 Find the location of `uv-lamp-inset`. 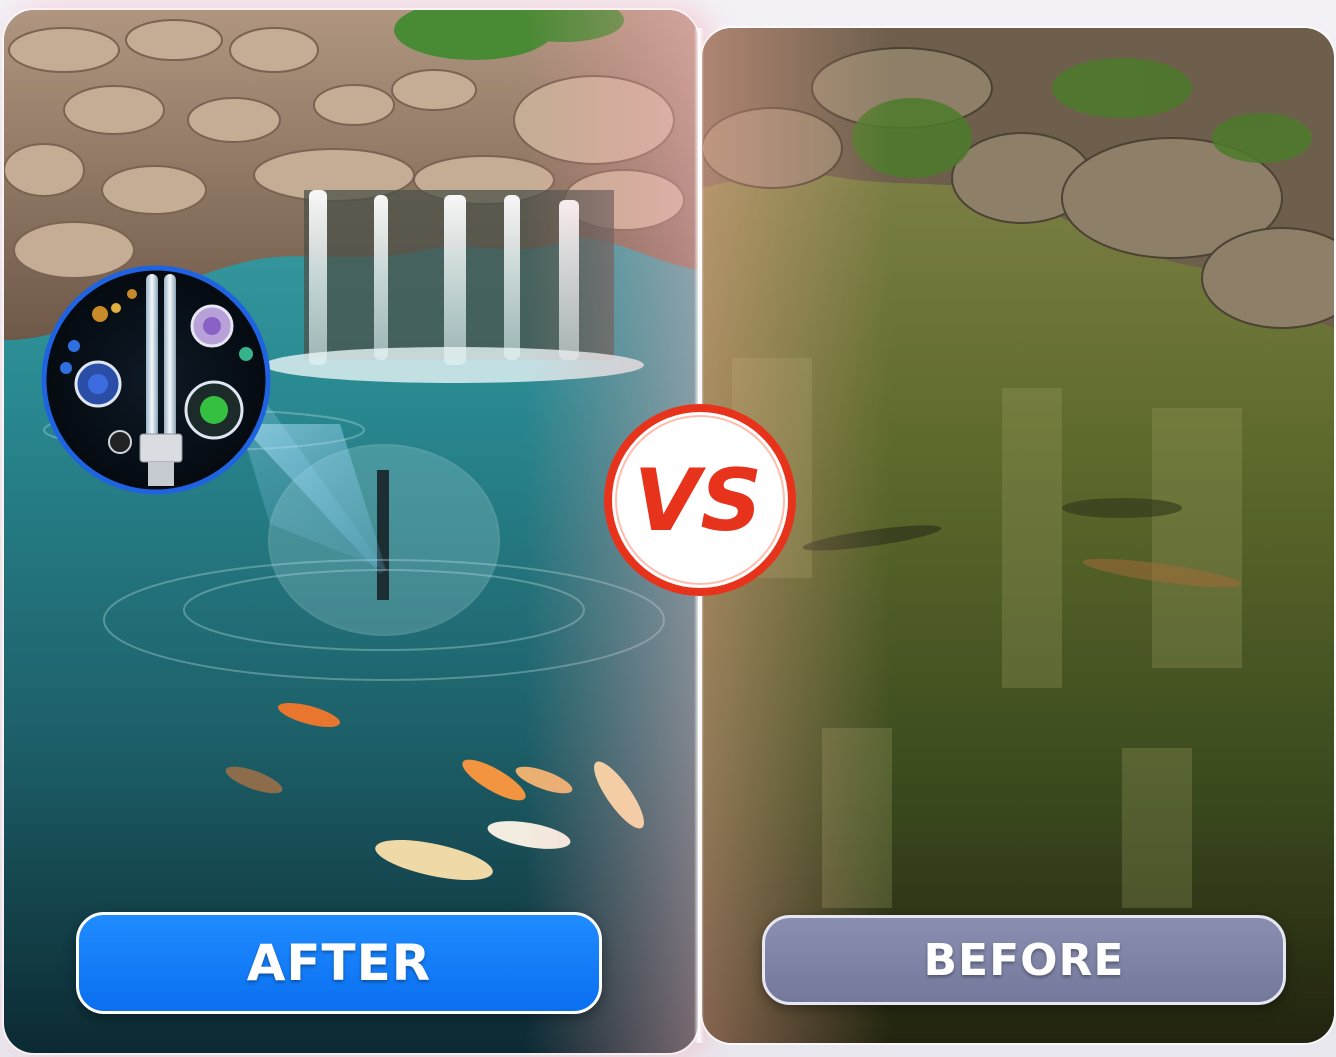

uv-lamp-inset is located at coordinates (213, 419).